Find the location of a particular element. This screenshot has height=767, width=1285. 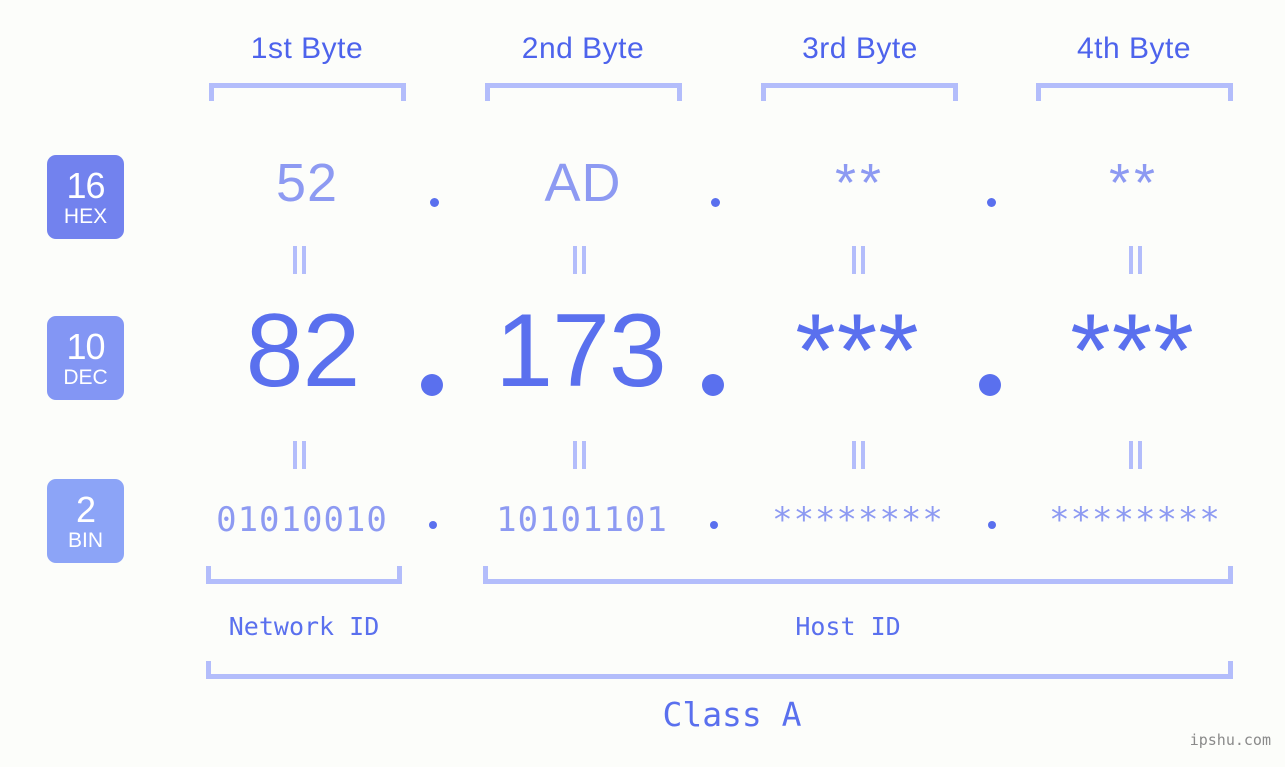

radix-badge-bin-number: 2 is located at coordinates (85, 509).